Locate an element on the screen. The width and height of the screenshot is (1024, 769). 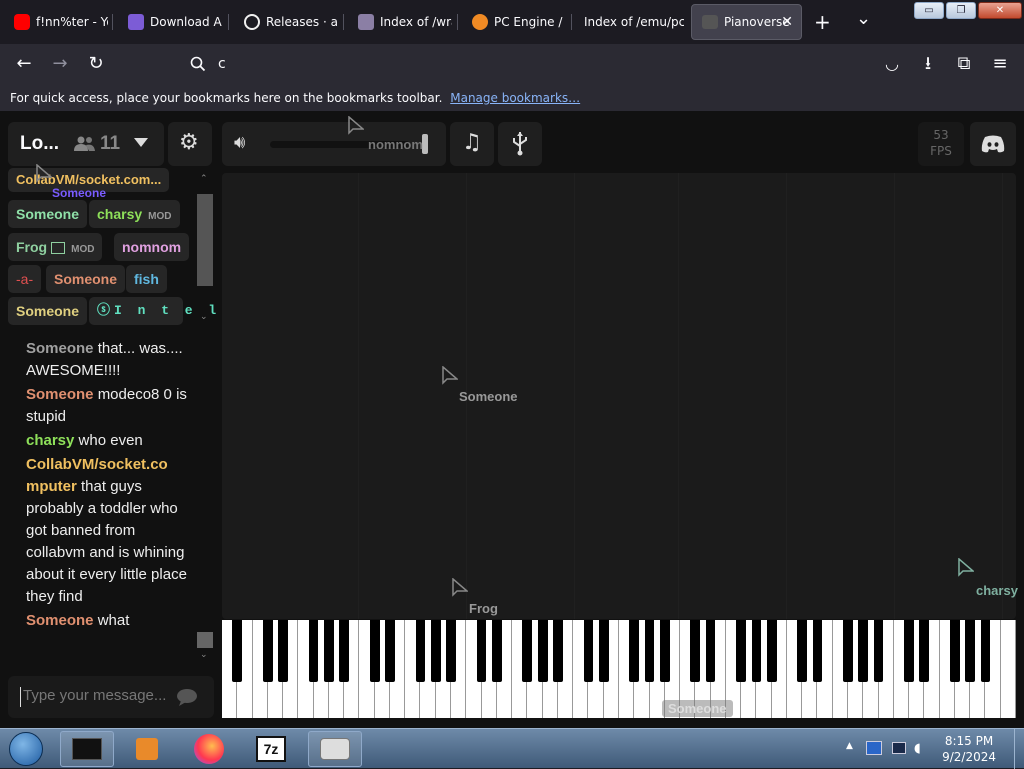
scroll-up-icon: ⌃ is located at coordinates (204, 179).